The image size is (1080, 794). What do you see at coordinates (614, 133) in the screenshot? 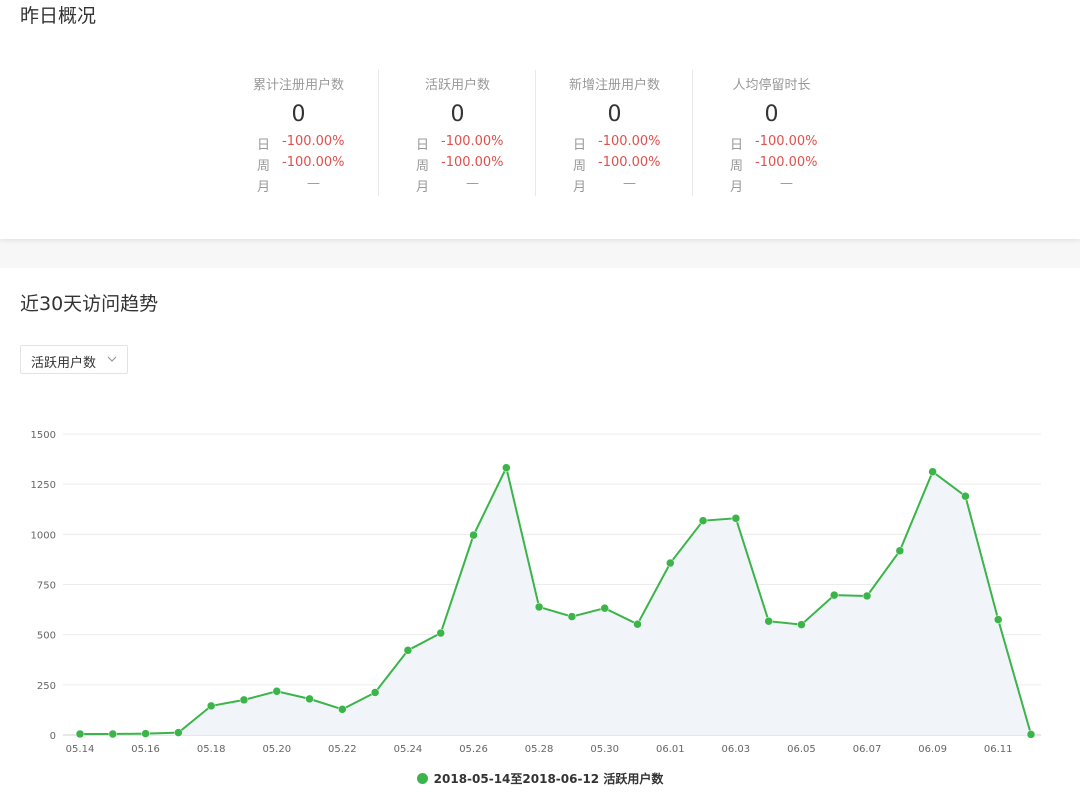
I see `stat-new-registered: 新增注册用户数 0 日 -100.00% 周 -100.00% 月 —` at bounding box center [614, 133].